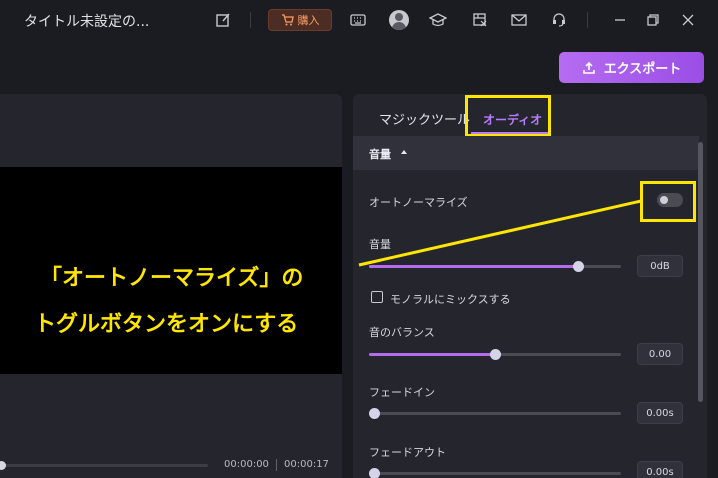  What do you see at coordinates (660, 266) in the screenshot?
I see `volume-value: 0dB` at bounding box center [660, 266].